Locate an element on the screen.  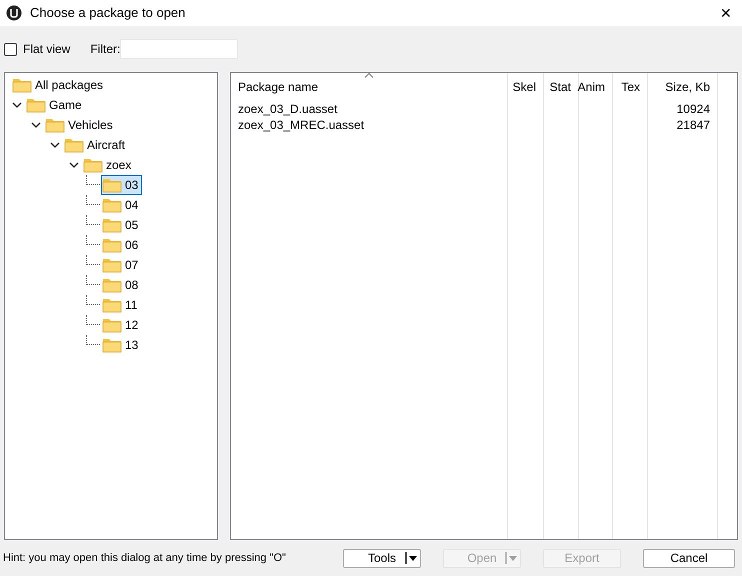
filter-label: Filter: is located at coordinates (105, 49).